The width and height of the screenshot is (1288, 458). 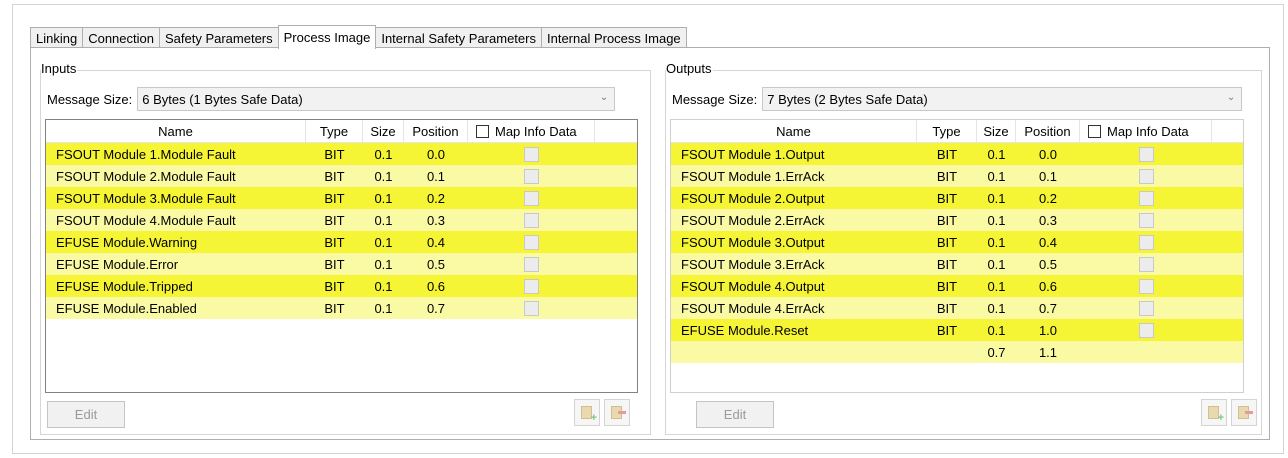 What do you see at coordinates (1214, 412) in the screenshot?
I see `outputs-add-entry-button: +` at bounding box center [1214, 412].